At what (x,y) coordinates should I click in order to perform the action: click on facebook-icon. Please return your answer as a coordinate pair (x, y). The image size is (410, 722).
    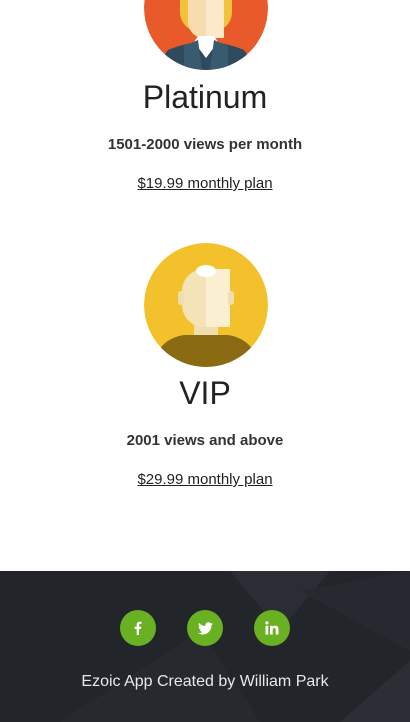
    Looking at the image, I should click on (138, 628).